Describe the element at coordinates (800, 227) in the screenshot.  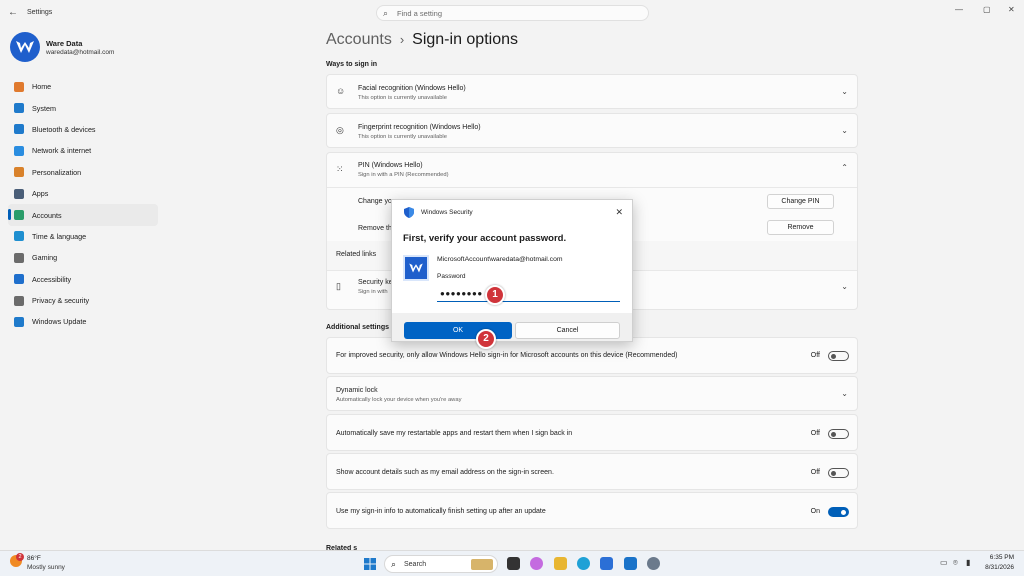
I see `remove-pin-button: Remove` at that location.